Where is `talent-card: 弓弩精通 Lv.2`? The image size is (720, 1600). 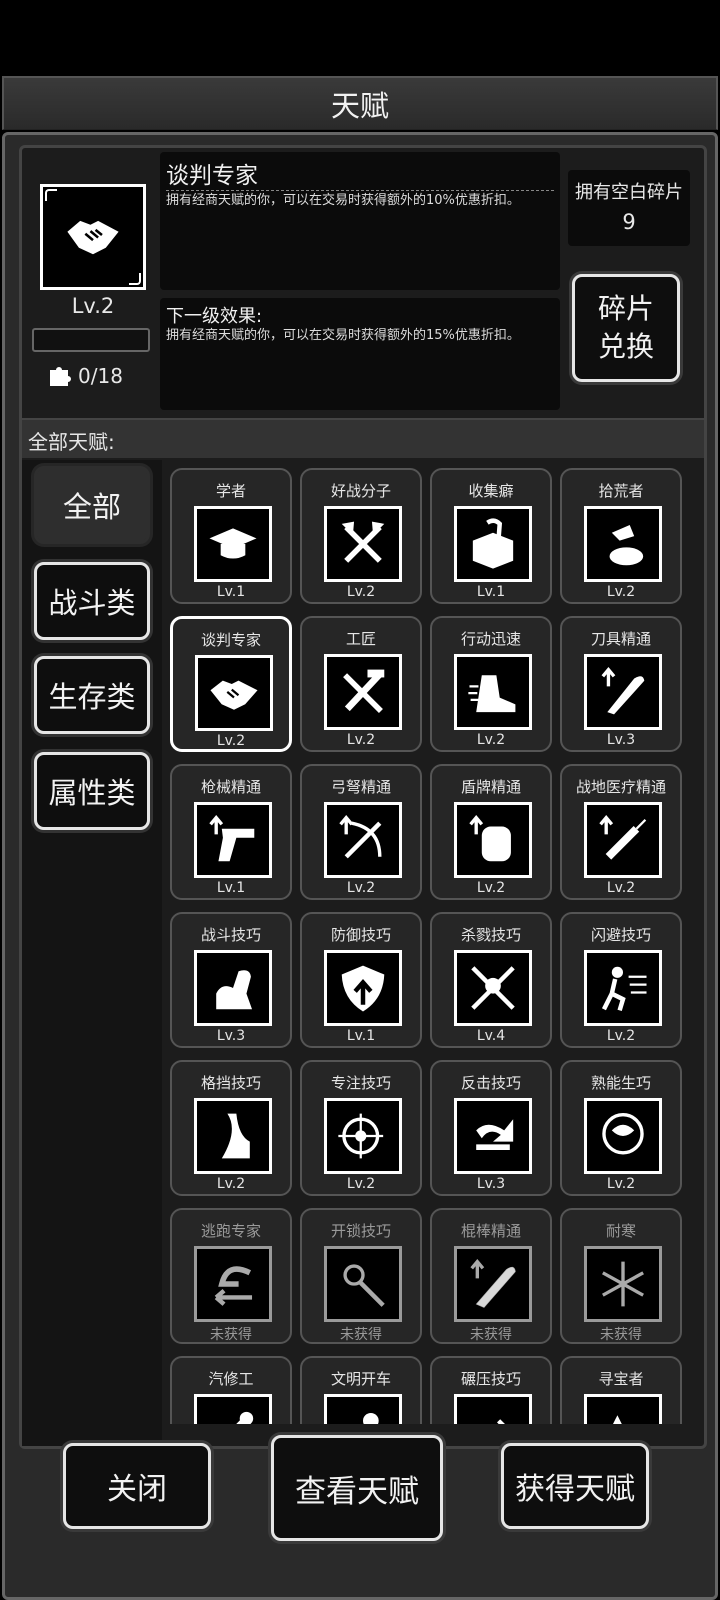
talent-card: 弓弩精通 Lv.2 is located at coordinates (361, 832).